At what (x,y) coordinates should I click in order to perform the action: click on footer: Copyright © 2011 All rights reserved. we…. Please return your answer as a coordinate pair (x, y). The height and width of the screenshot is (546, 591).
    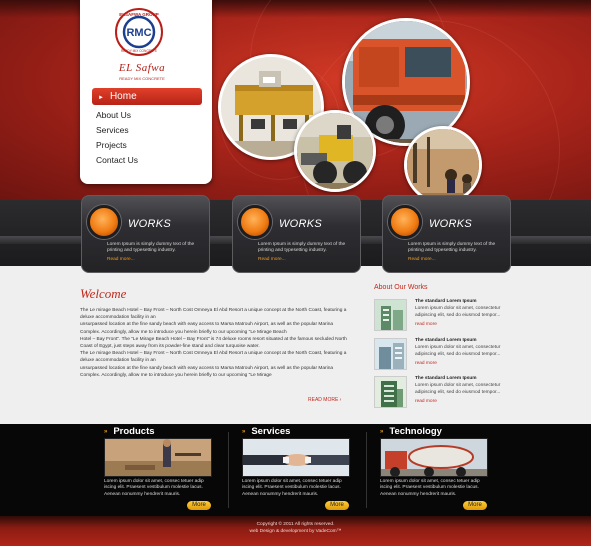
    Looking at the image, I should click on (295, 531).